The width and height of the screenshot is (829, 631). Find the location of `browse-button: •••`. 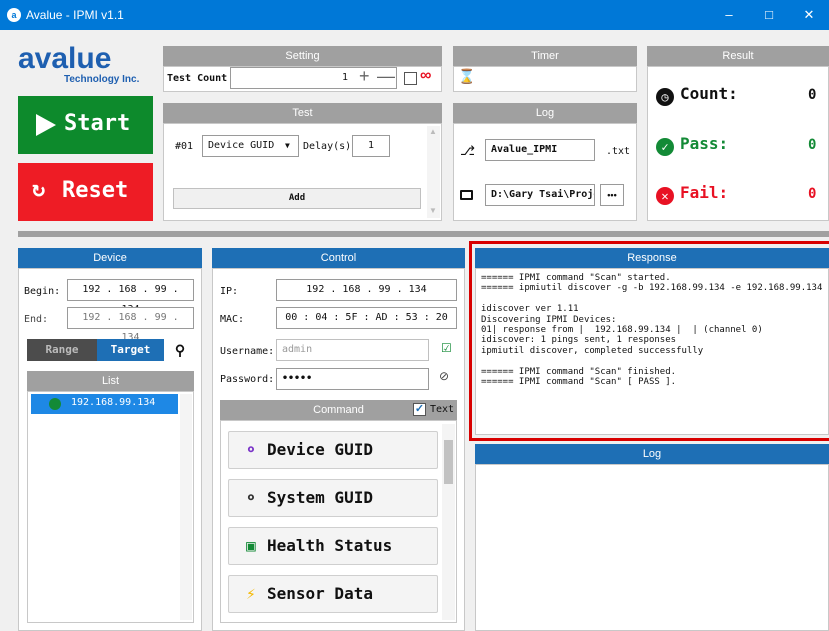

browse-button: ••• is located at coordinates (612, 195).